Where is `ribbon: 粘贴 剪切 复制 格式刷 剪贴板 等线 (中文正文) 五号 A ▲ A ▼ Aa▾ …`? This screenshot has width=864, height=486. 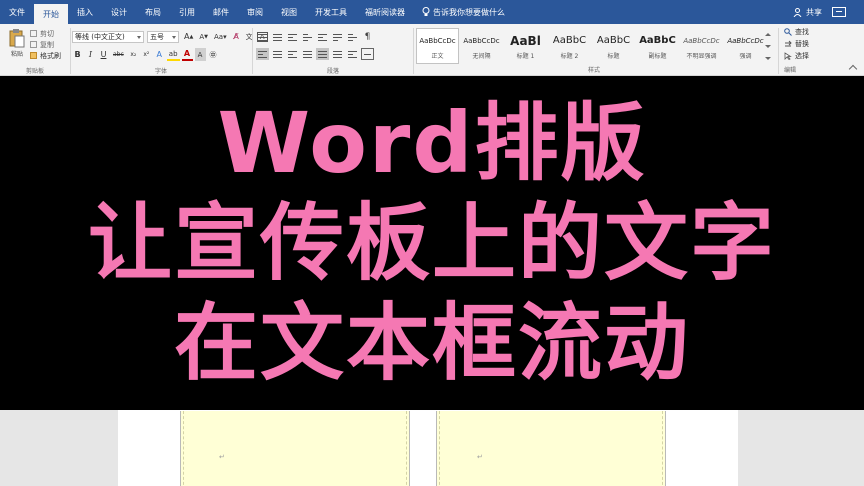 ribbon: 粘贴 剪切 复制 格式刷 剪贴板 等线 (中文正文) 五号 A ▲ A ▼ Aa▾ … is located at coordinates (432, 50).